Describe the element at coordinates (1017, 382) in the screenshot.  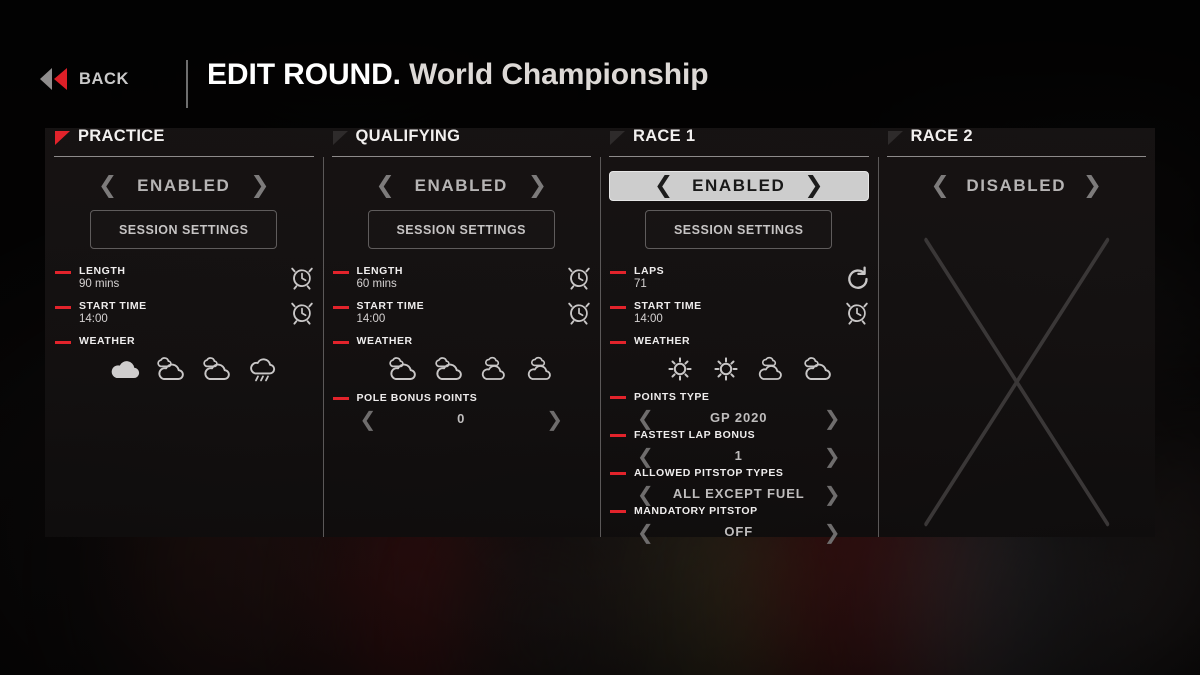
I see `cross-x-icon` at that location.